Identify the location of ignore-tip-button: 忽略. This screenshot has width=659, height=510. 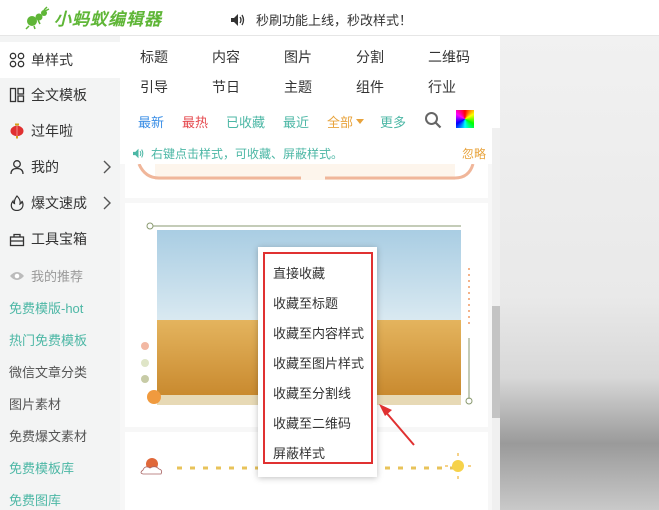
(474, 153).